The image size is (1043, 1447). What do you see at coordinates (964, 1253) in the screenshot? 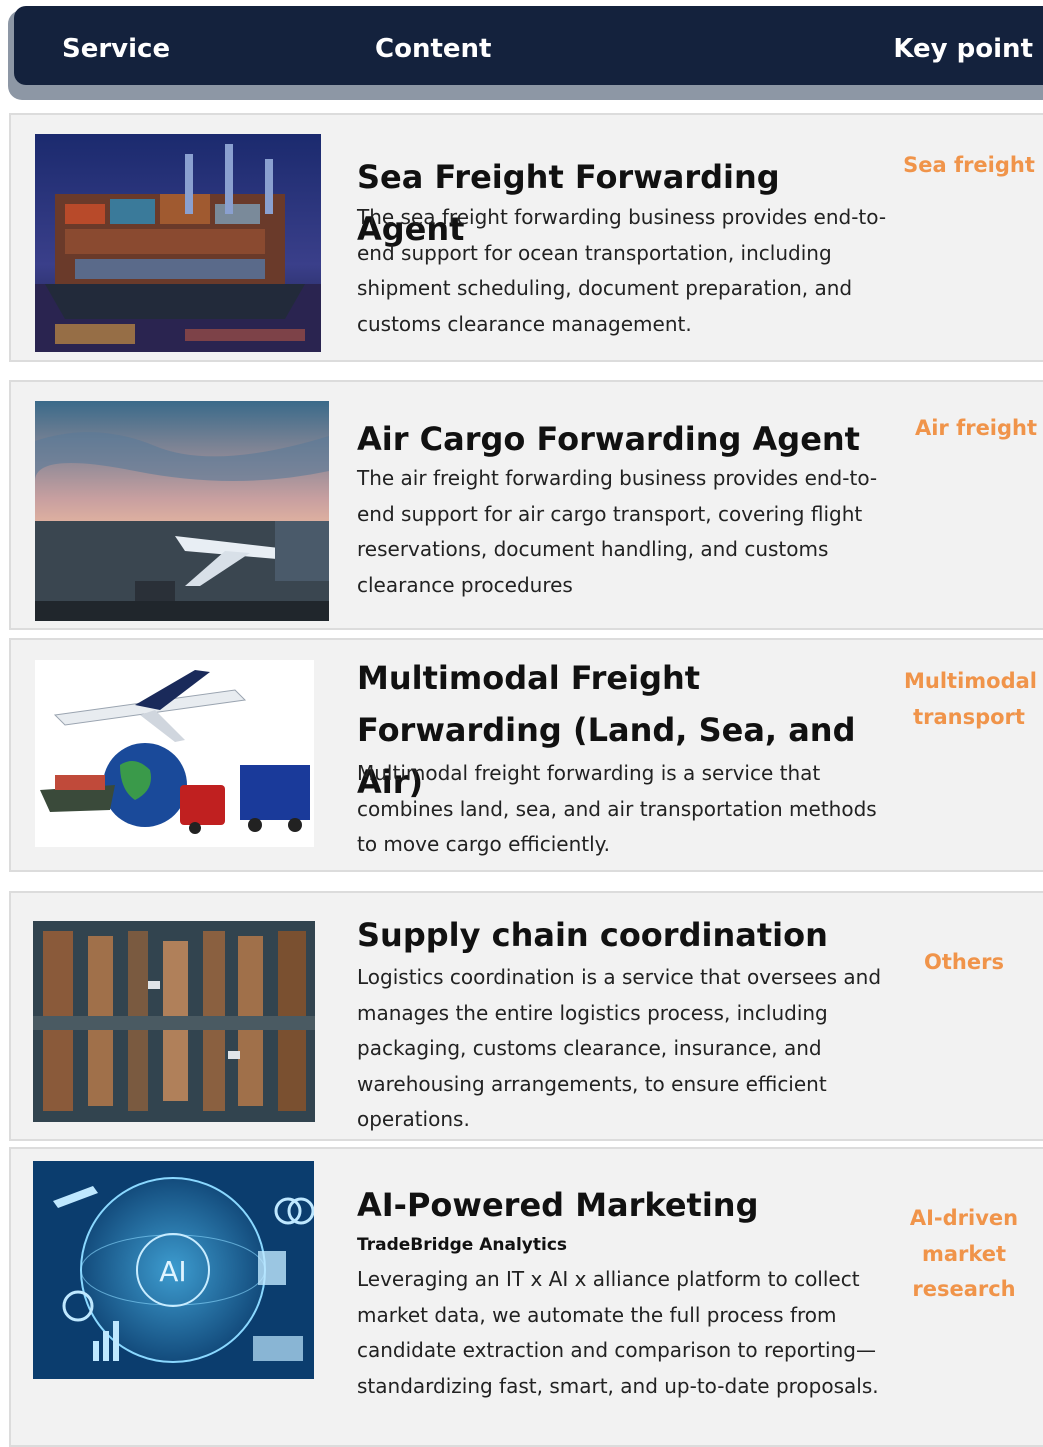
I see `key-point-label: AI-driven market research` at bounding box center [964, 1253].